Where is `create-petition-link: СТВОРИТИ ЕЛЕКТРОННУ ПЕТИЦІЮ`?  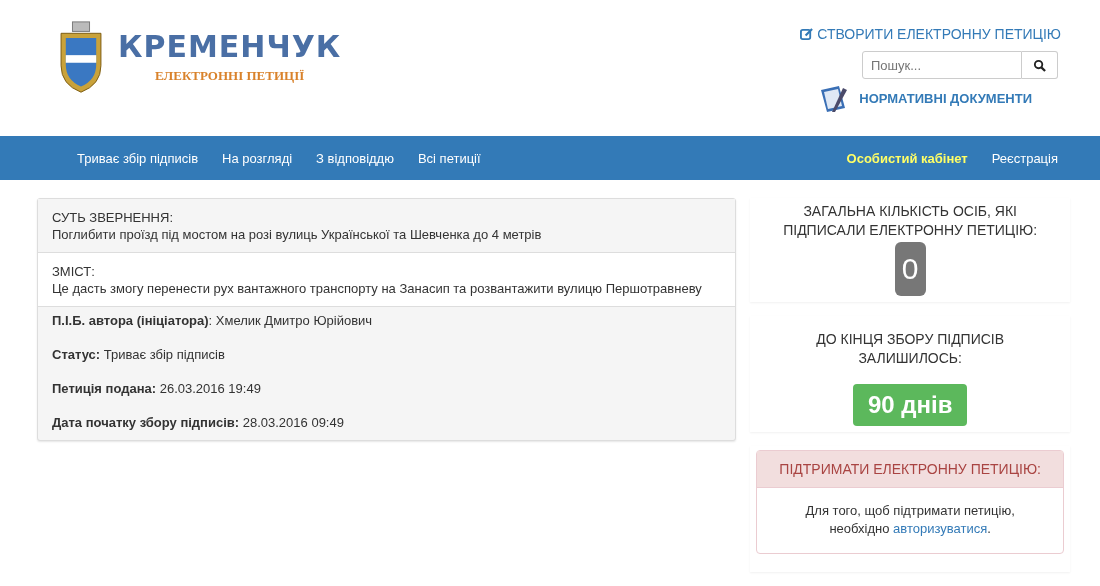
create-petition-link: СТВОРИТИ ЕЛЕКТРОННУ ПЕТИЦІЮ is located at coordinates (930, 34).